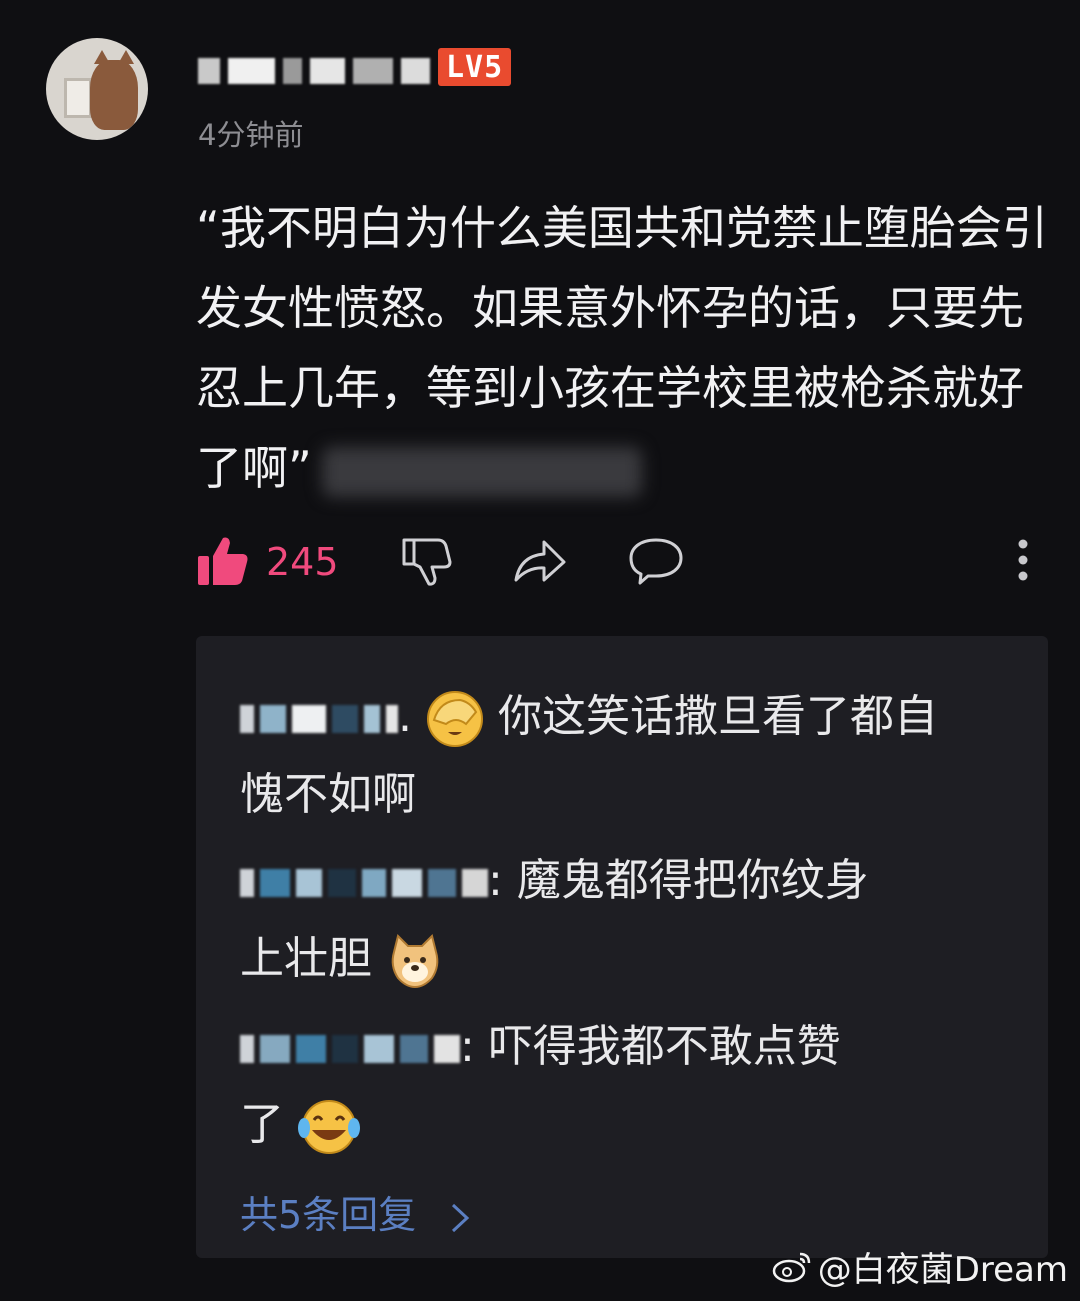 This screenshot has height=1301, width=1080. I want to click on reply-text-continued: 上壮胆, so click(306, 958).